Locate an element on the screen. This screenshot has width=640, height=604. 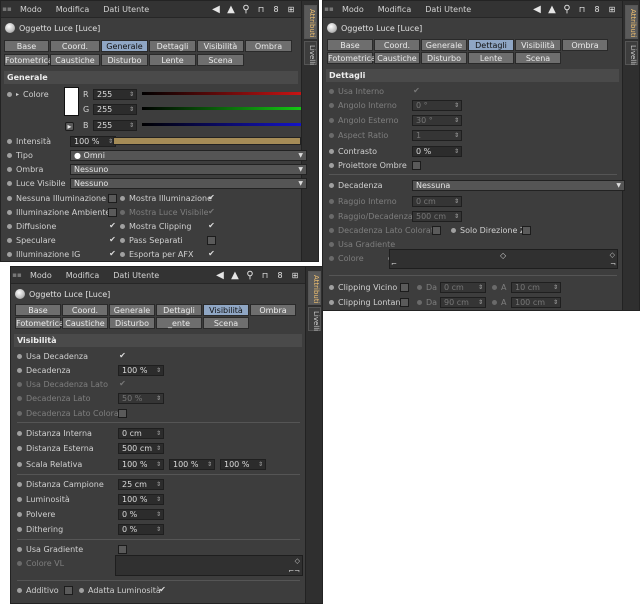
contrasto-field: 0 % ⇕ is located at coordinates (437, 151).